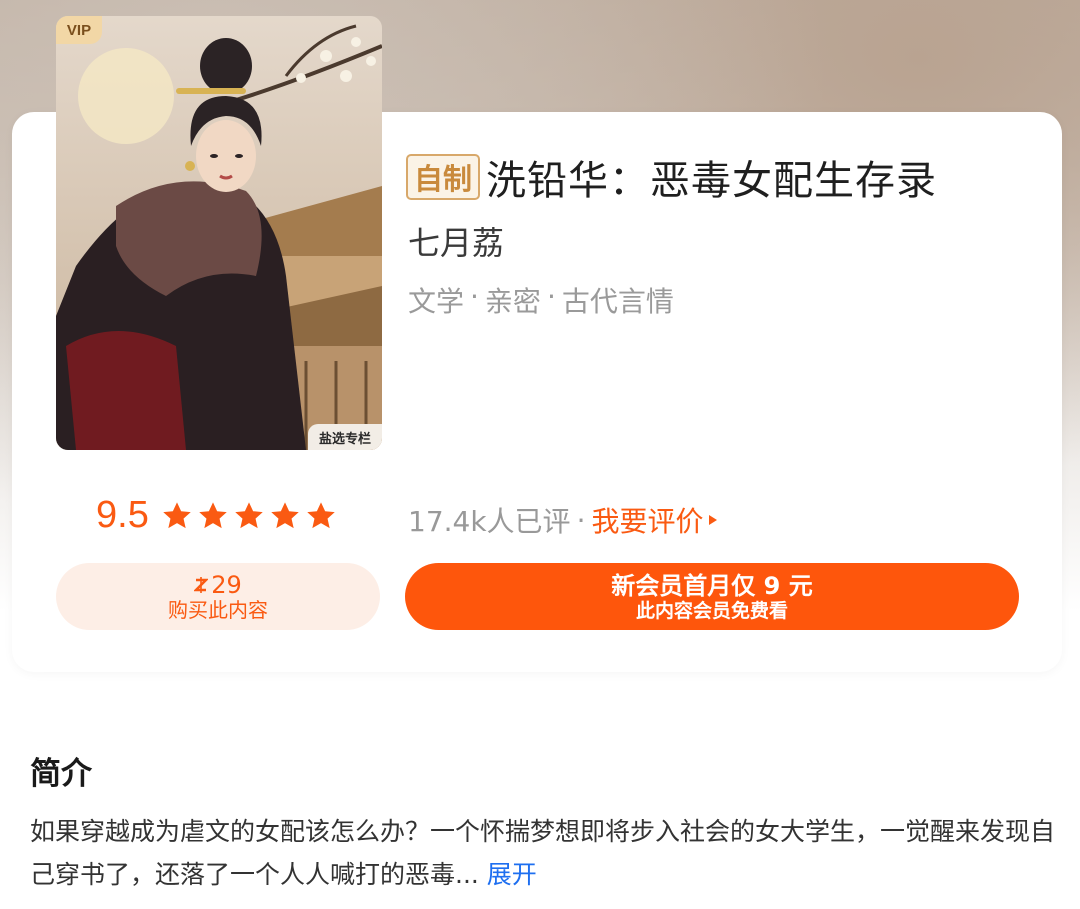 The image size is (1080, 909). Describe the element at coordinates (513, 300) in the screenshot. I see `tag-item: 亲密` at that location.